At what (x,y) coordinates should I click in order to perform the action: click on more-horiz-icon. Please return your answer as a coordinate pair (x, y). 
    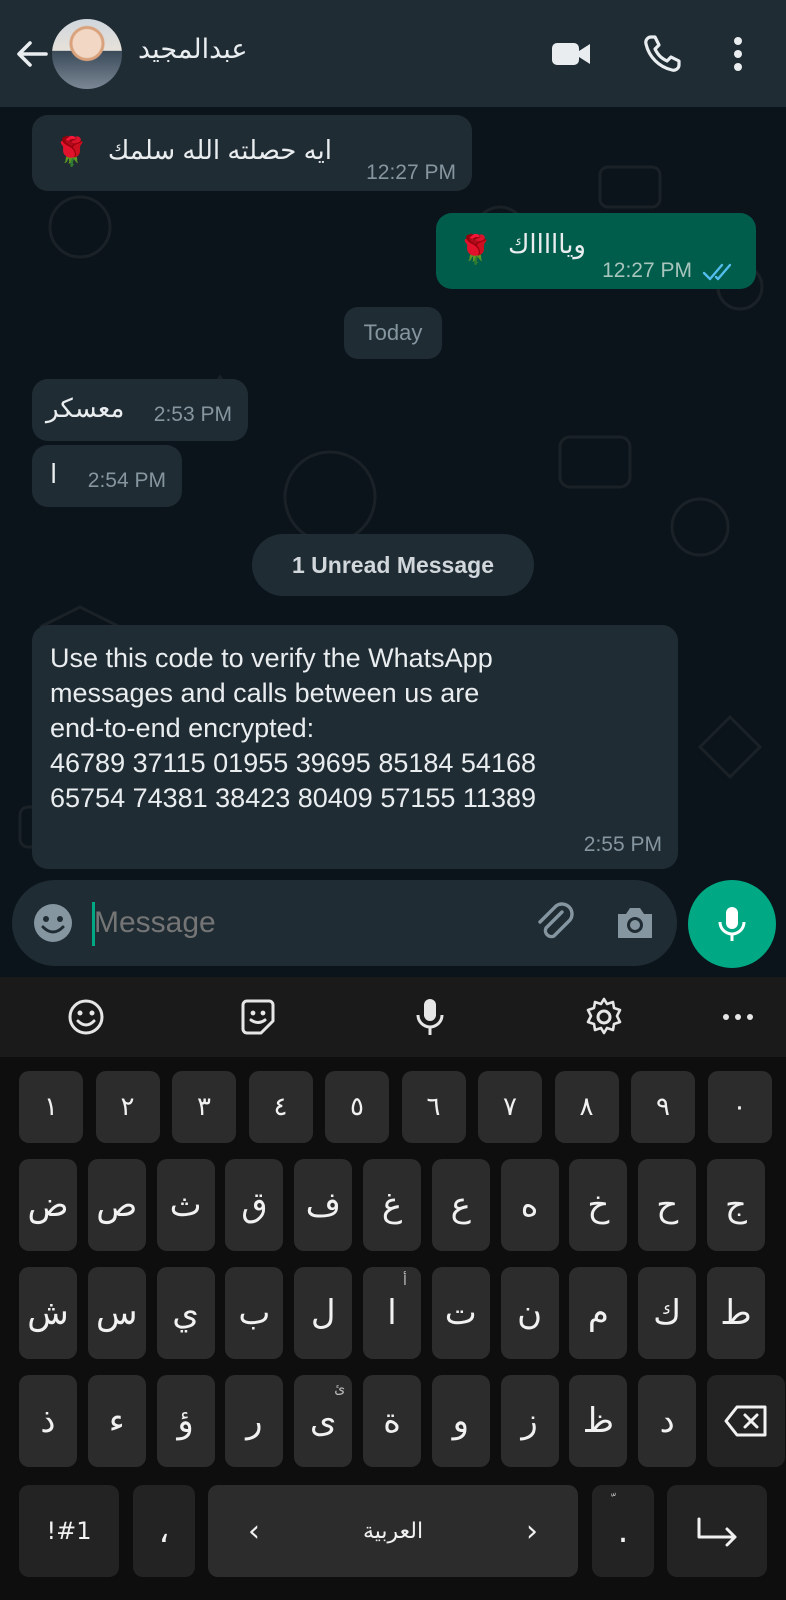
    Looking at the image, I should click on (738, 1017).